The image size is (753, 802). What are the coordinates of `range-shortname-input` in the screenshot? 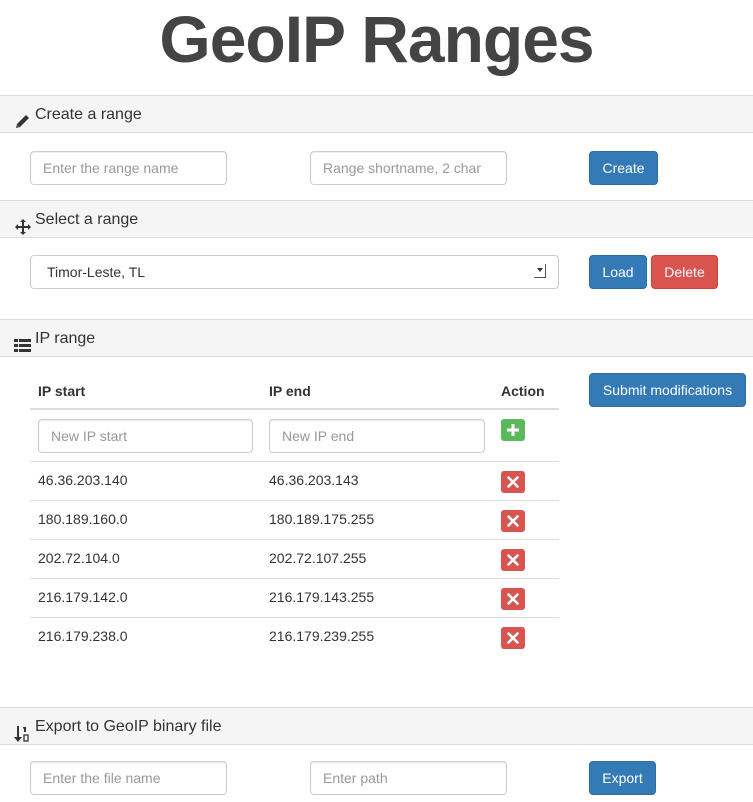 It's located at (408, 168).